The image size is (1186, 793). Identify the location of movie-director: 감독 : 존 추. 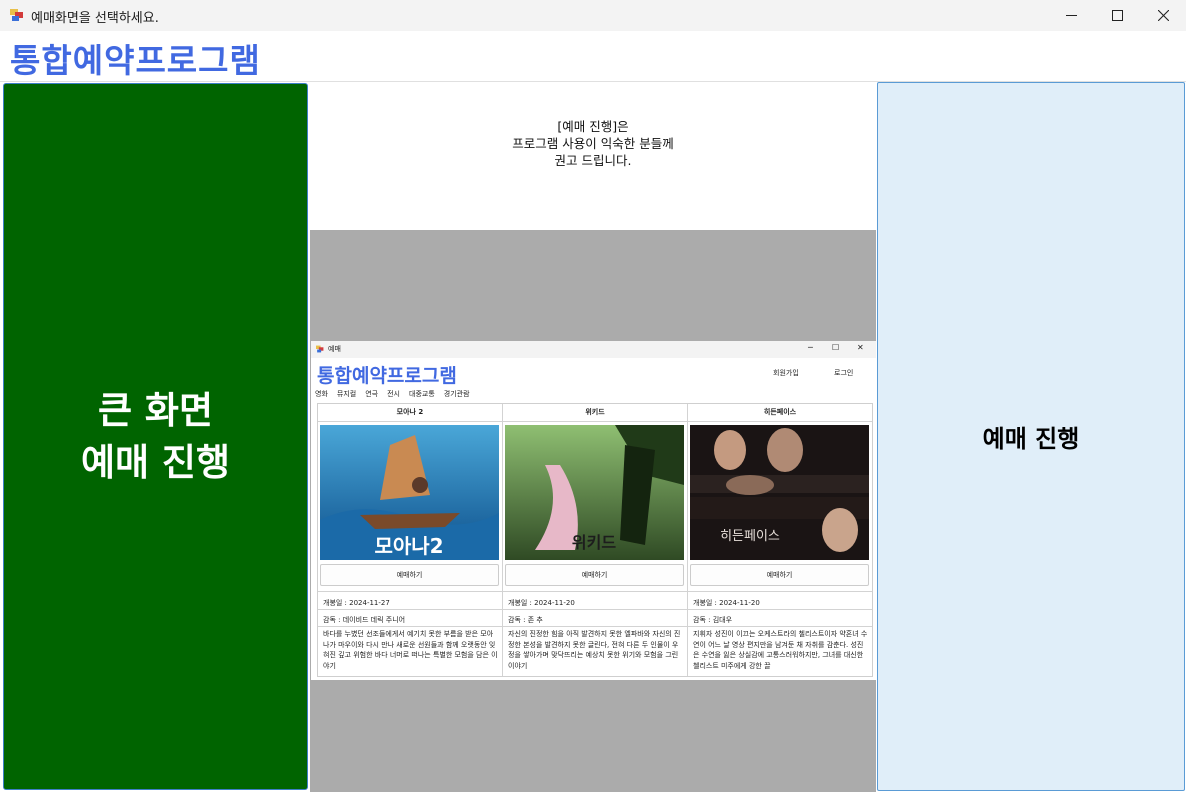
(525, 620).